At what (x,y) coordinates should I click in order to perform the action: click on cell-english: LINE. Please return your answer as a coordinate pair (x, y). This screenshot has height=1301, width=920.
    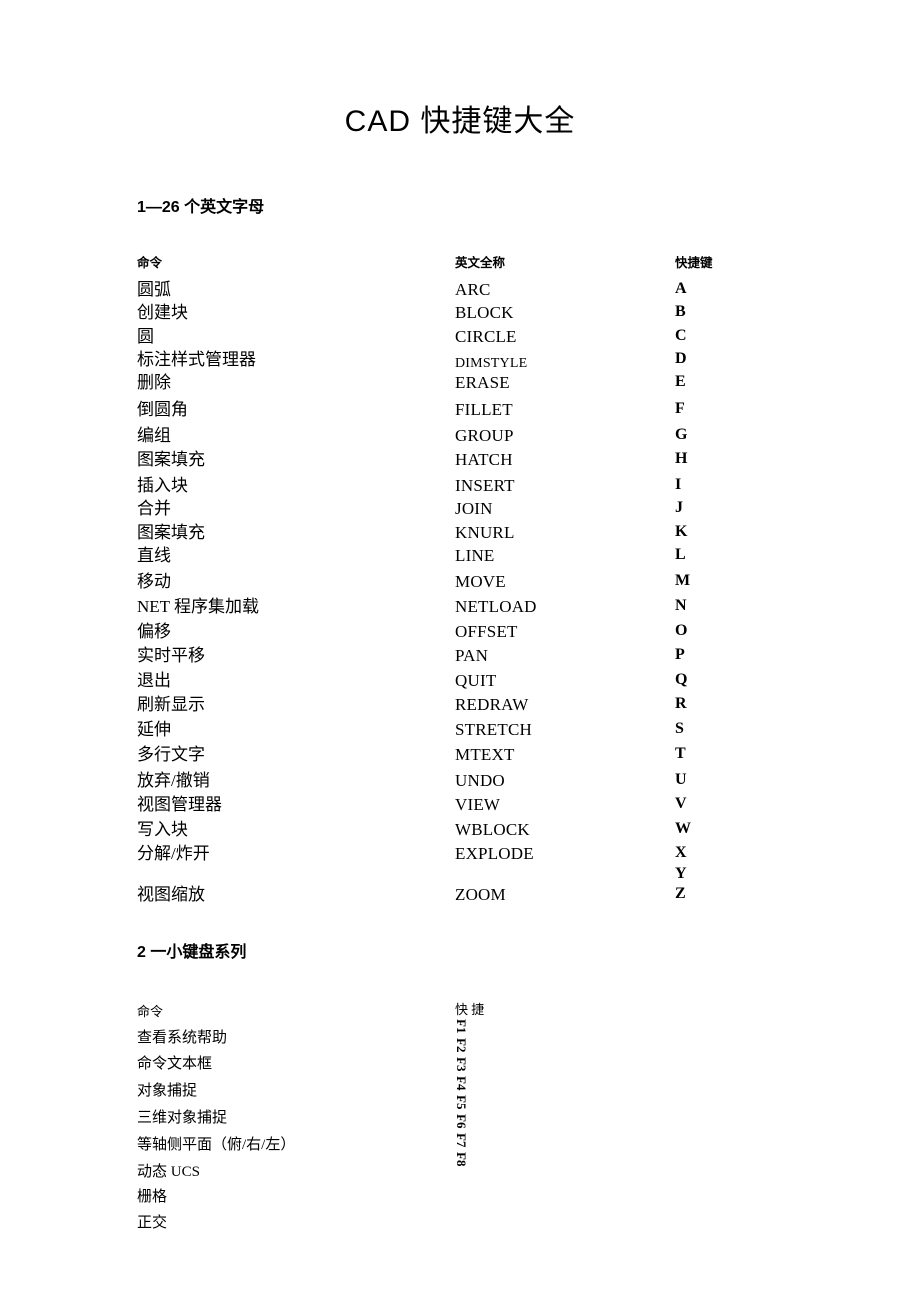
    Looking at the image, I should click on (475, 555).